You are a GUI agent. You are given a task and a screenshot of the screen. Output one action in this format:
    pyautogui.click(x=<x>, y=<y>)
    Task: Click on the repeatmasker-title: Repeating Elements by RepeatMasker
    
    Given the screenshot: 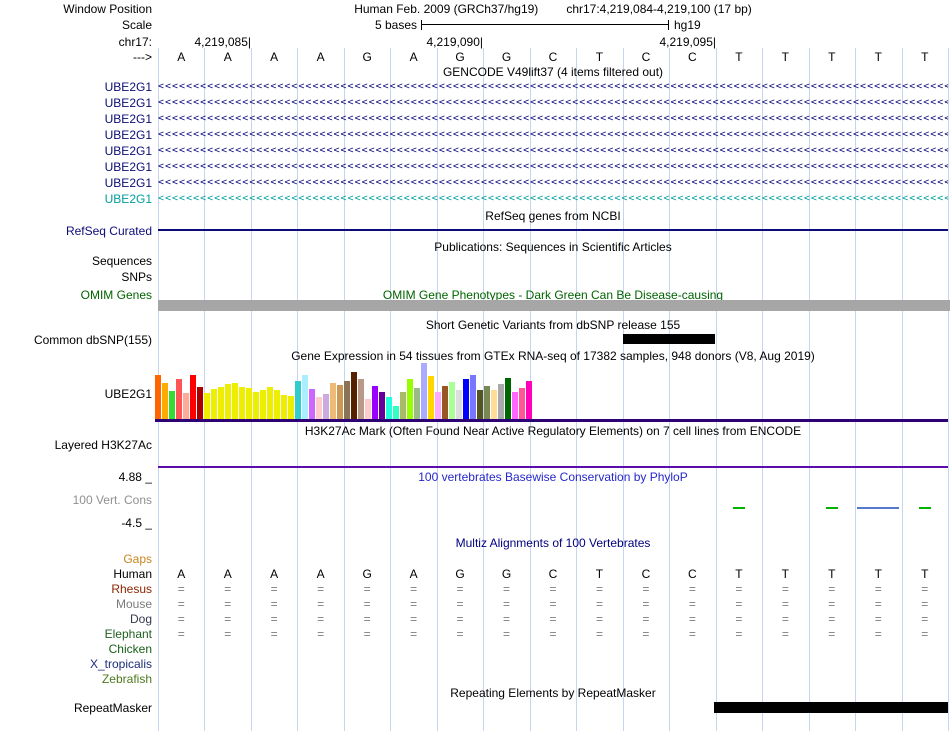 What is the action you would take?
    pyautogui.click(x=553, y=693)
    